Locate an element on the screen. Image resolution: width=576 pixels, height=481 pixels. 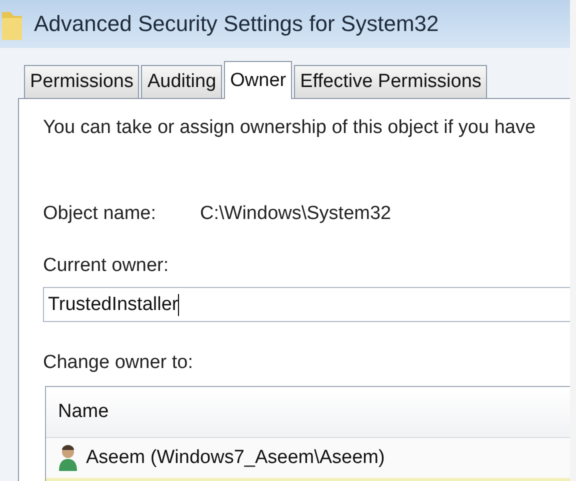
object-name-value: C:\Windows\System32 is located at coordinates (296, 214).